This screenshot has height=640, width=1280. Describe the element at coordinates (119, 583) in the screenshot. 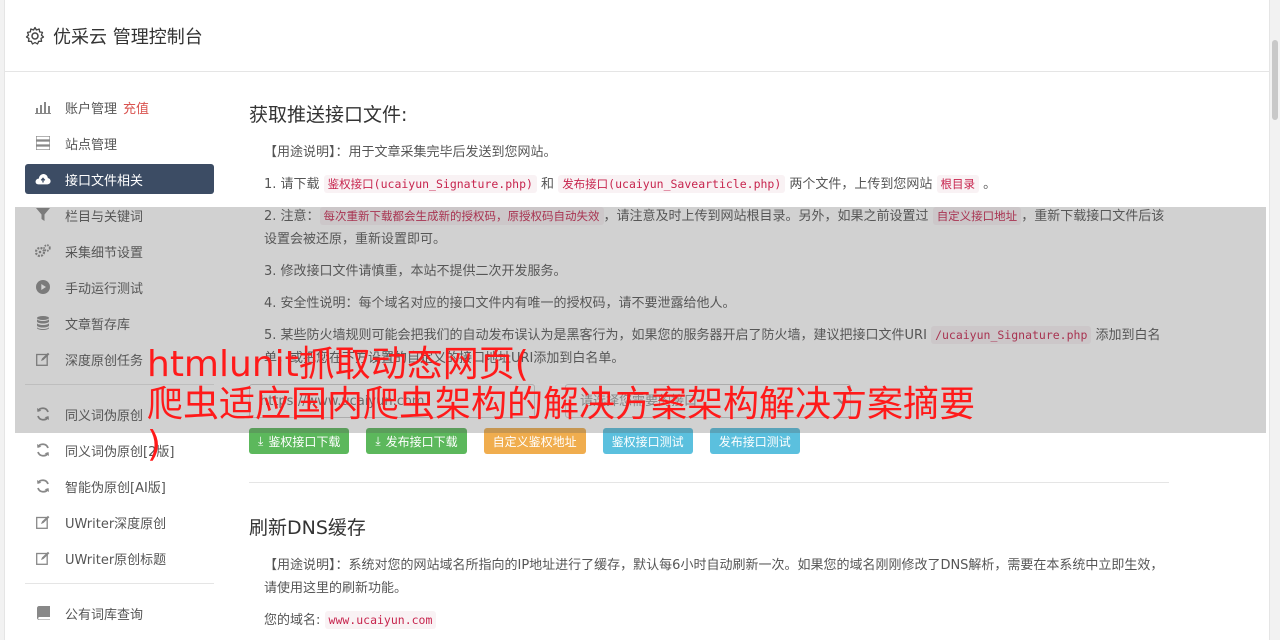

I see `sidebar-divider` at that location.